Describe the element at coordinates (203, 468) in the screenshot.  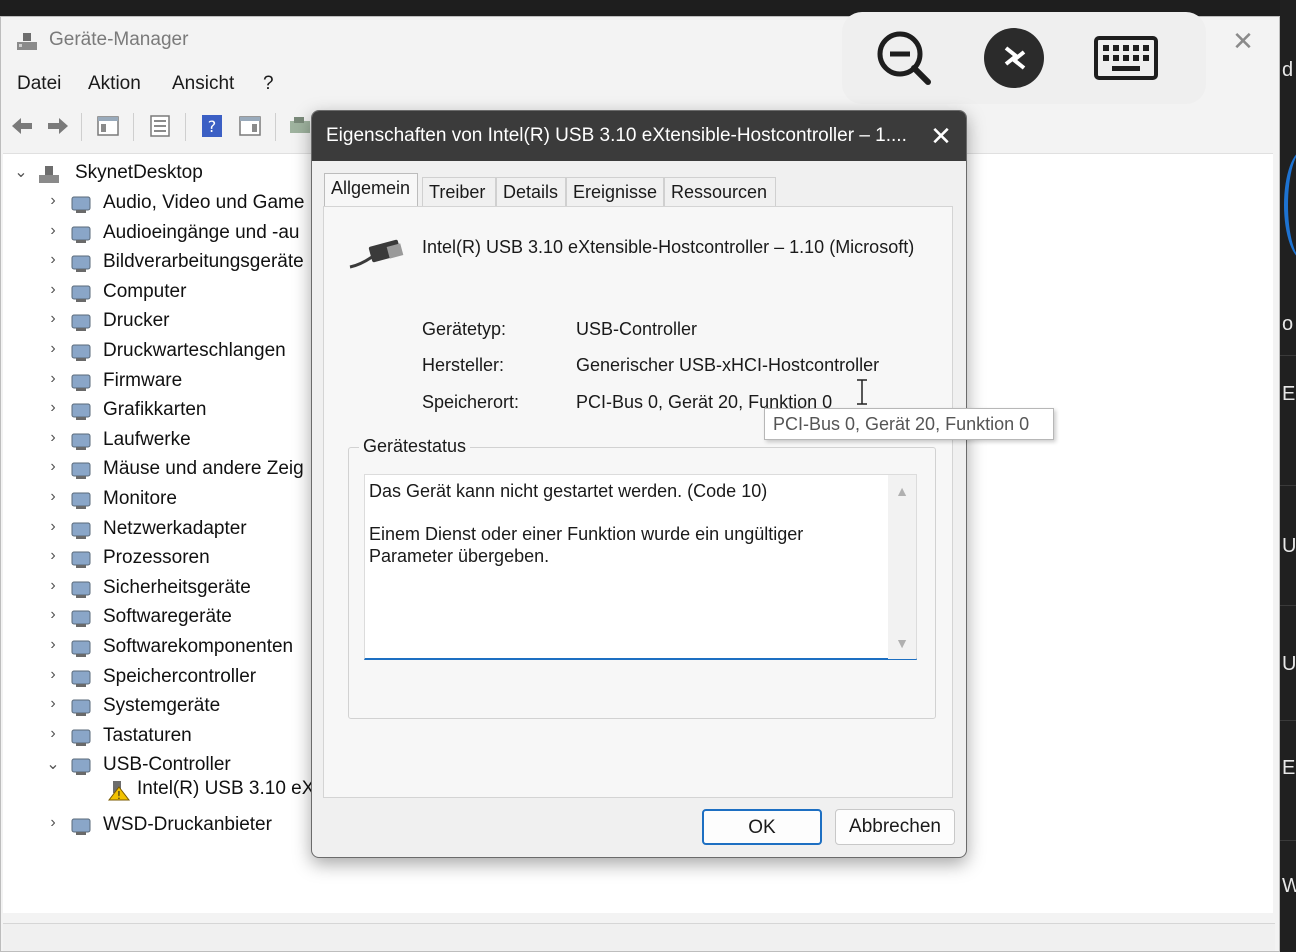
I see `tree-item-label: Mäuse und andere Zeig` at that location.